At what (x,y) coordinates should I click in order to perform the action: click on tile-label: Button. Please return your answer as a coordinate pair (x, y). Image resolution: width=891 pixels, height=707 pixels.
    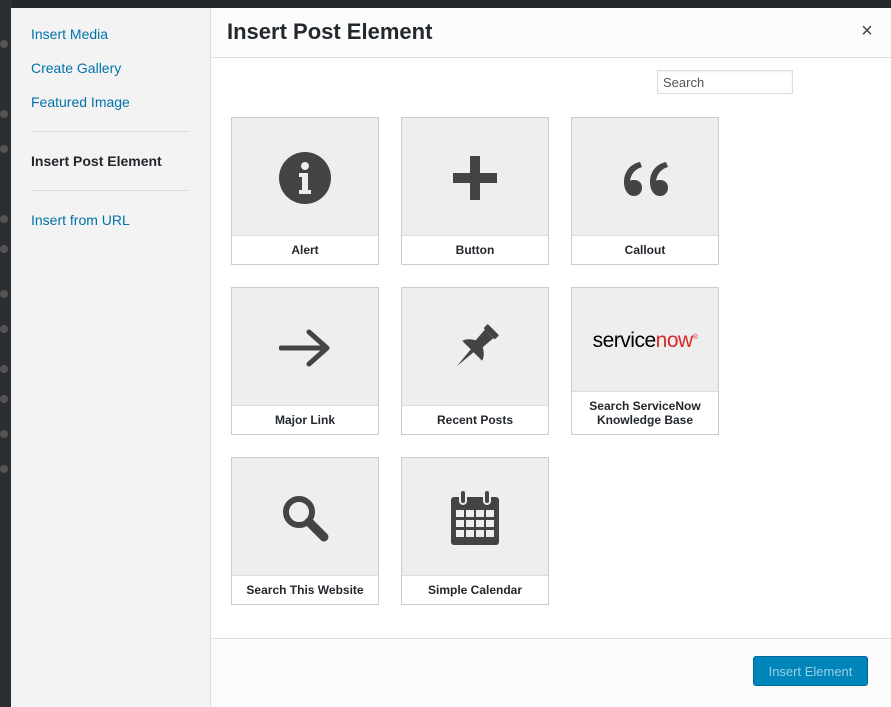
    Looking at the image, I should click on (475, 249).